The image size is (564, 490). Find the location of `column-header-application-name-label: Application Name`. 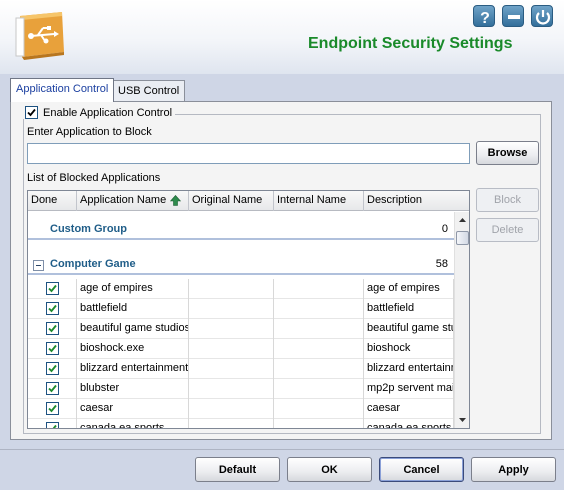

column-header-application-name-label: Application Name is located at coordinates (123, 200).